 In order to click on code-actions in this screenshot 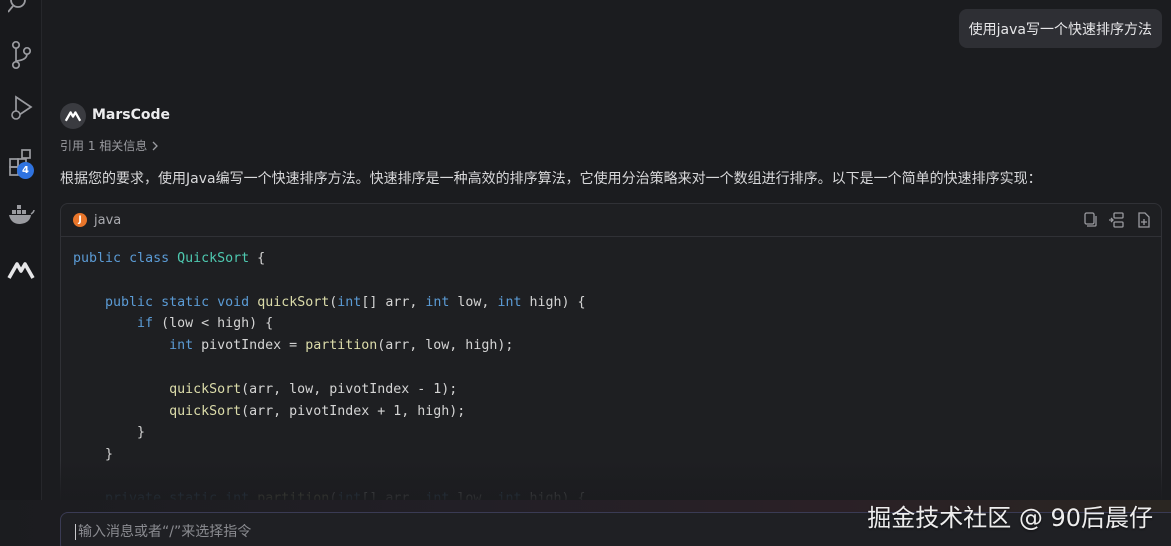, I will do `click(1117, 220)`.